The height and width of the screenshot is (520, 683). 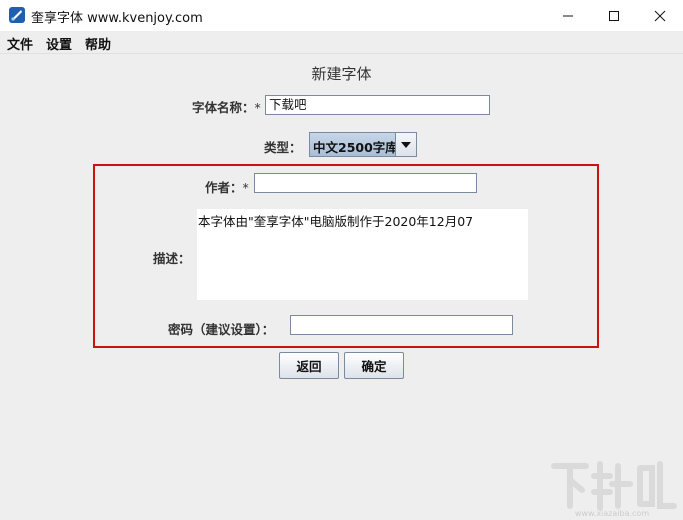 What do you see at coordinates (224, 187) in the screenshot?
I see `author-label-text: 作者：` at bounding box center [224, 187].